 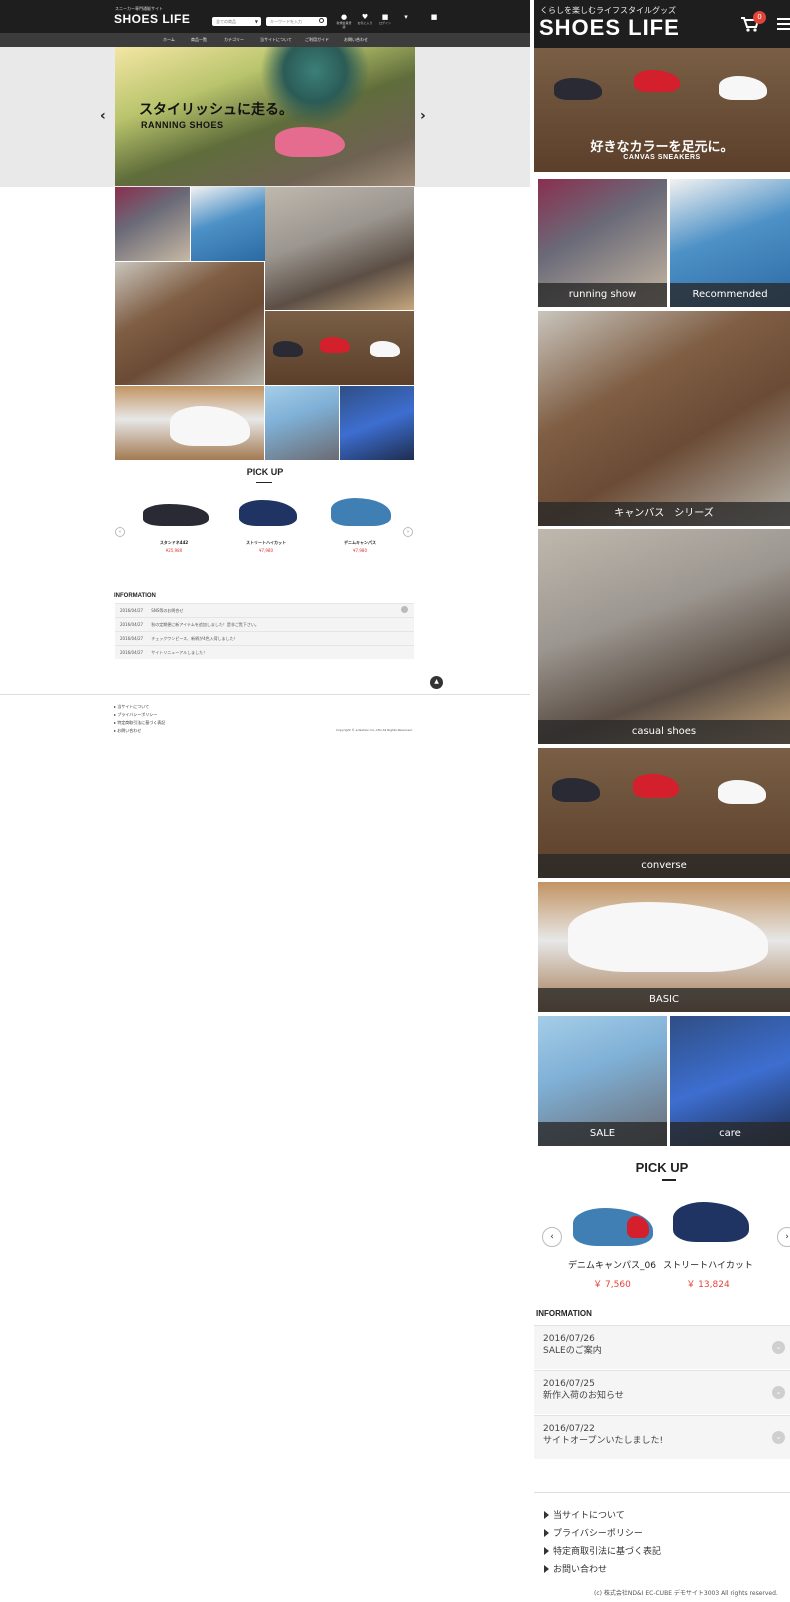 I want to click on next-slide-icon: ›, so click(x=423, y=116).